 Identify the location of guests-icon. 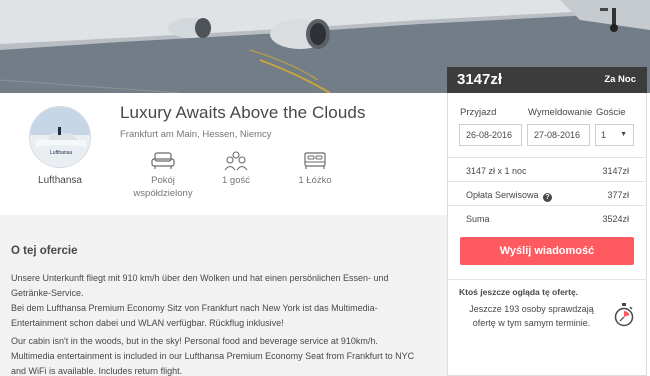
(236, 161).